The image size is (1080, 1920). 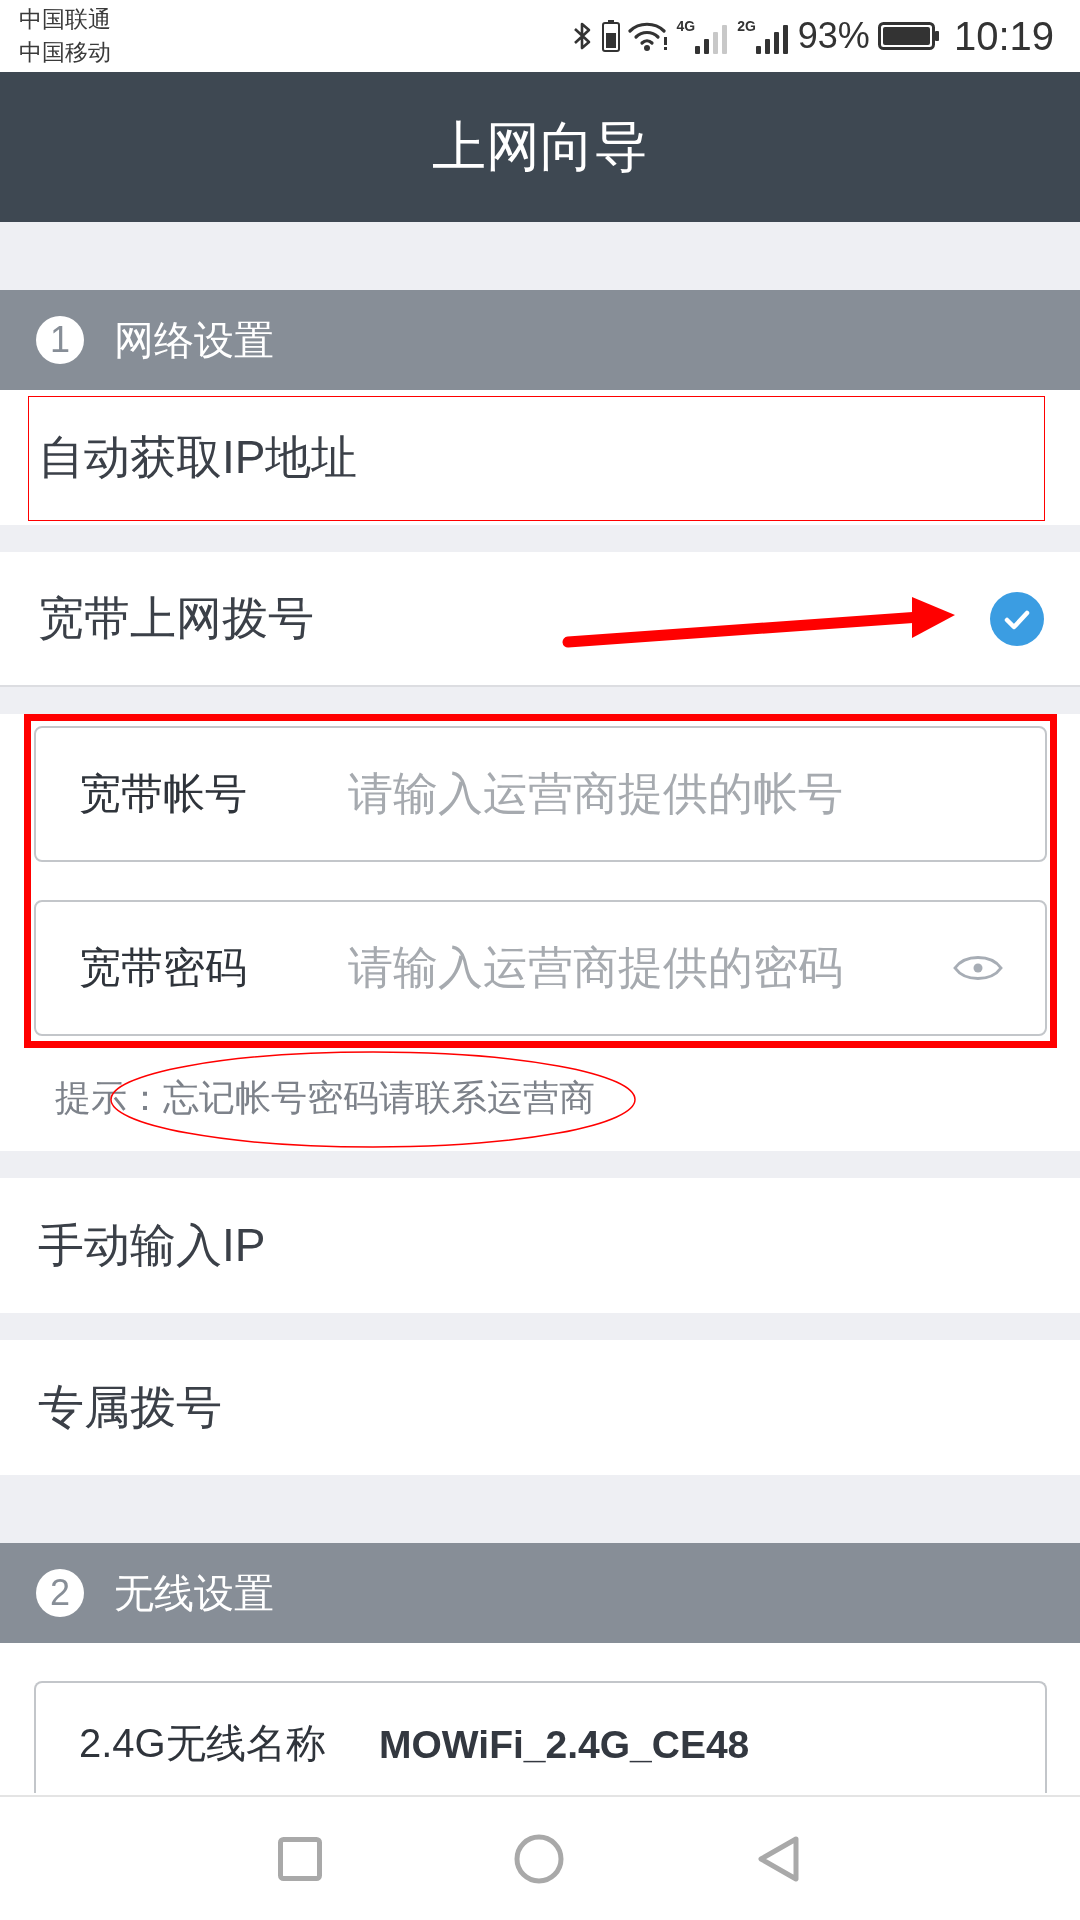 I want to click on text-input: 请输入运营商提供的帐号, so click(x=675, y=794).